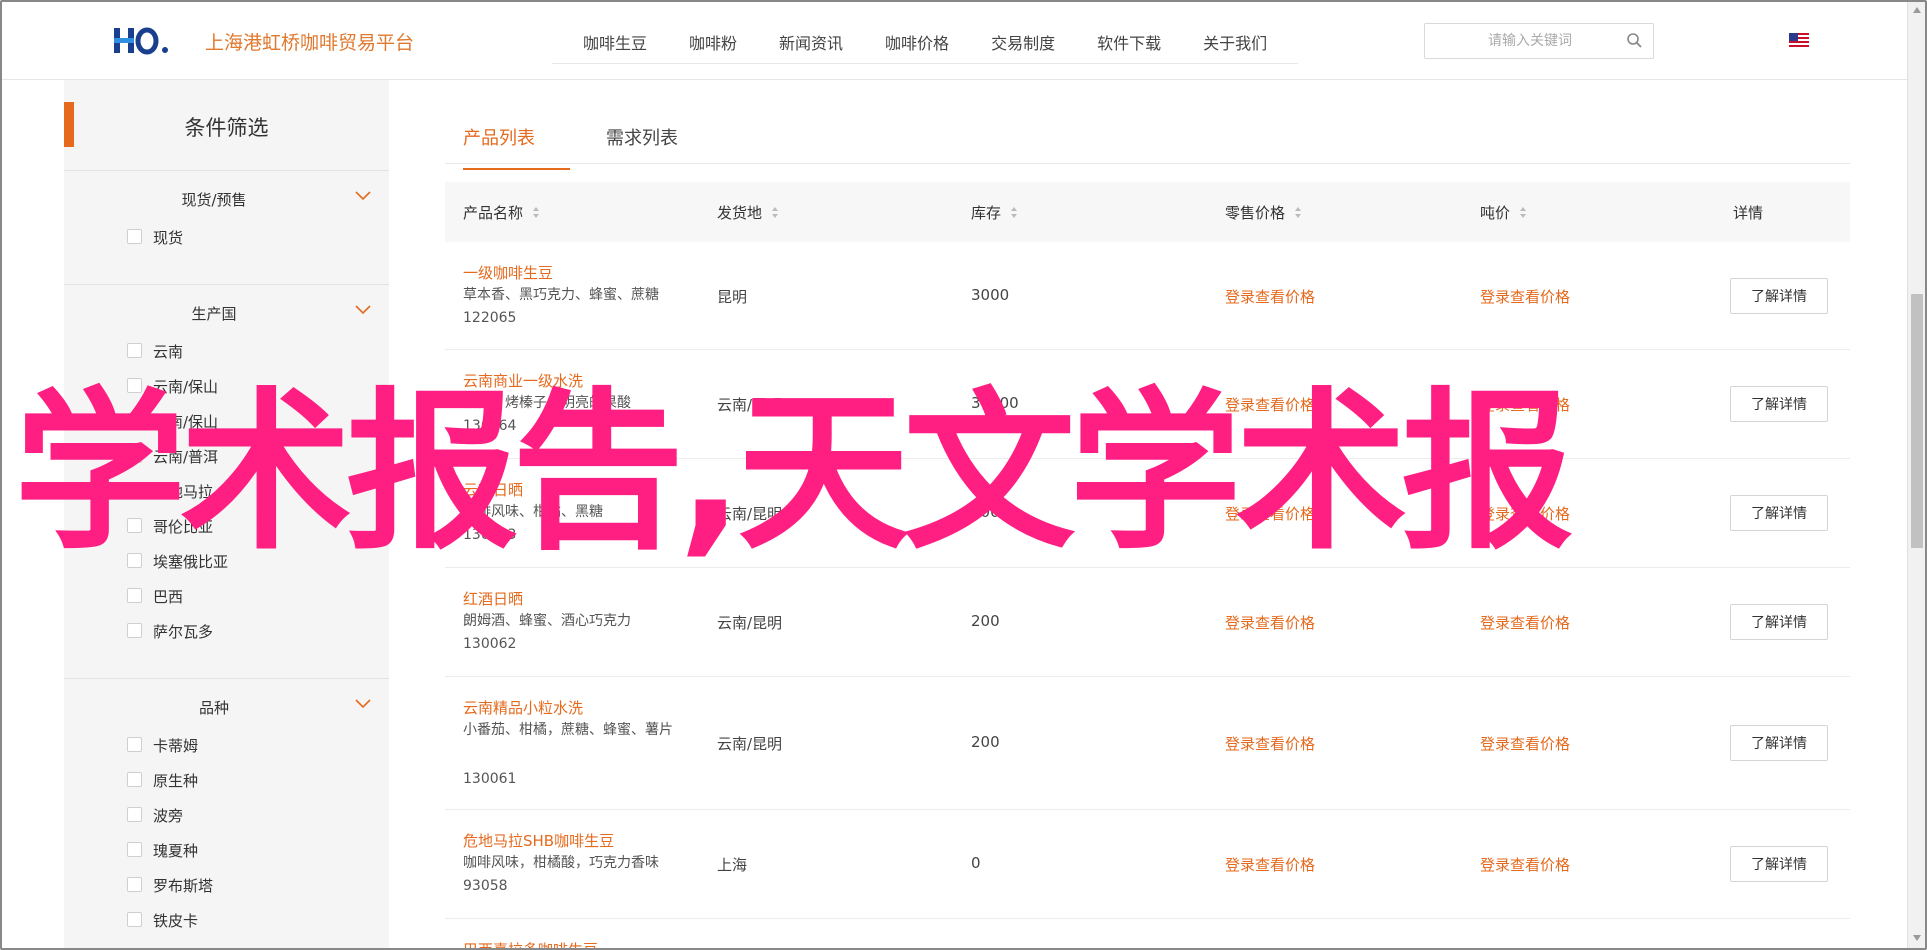 The image size is (1927, 950). Describe the element at coordinates (226, 128) in the screenshot. I see `filter-title: 条件筛选` at that location.